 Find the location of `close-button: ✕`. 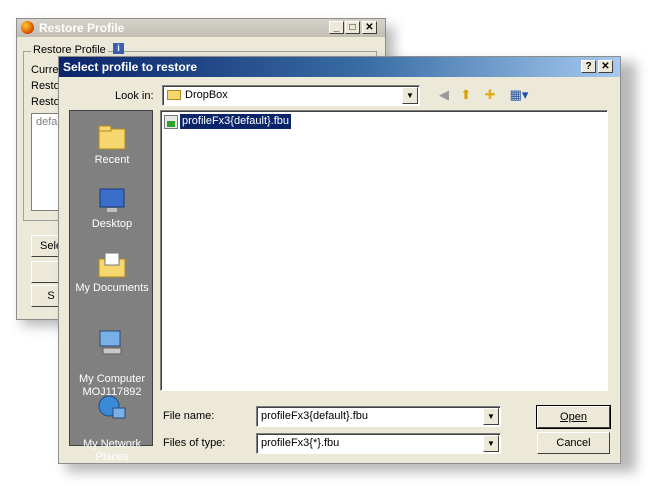

close-button: ✕ is located at coordinates (369, 27).